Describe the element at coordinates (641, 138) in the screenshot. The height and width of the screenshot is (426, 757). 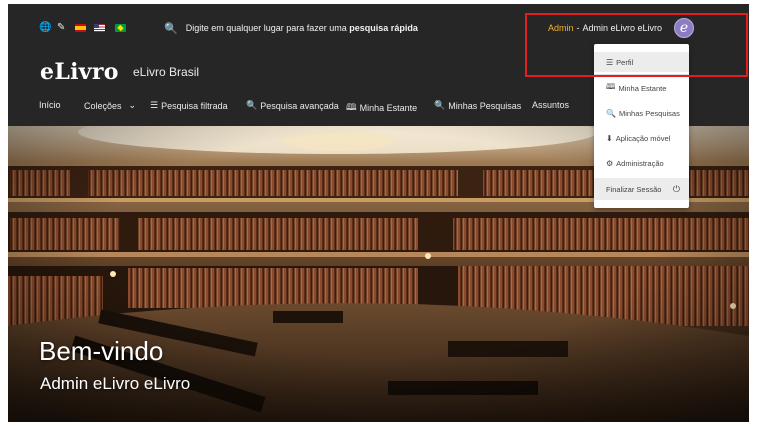
I see `menu-item-aplicacao-movel: ⬇ Aplicação móvel` at that location.